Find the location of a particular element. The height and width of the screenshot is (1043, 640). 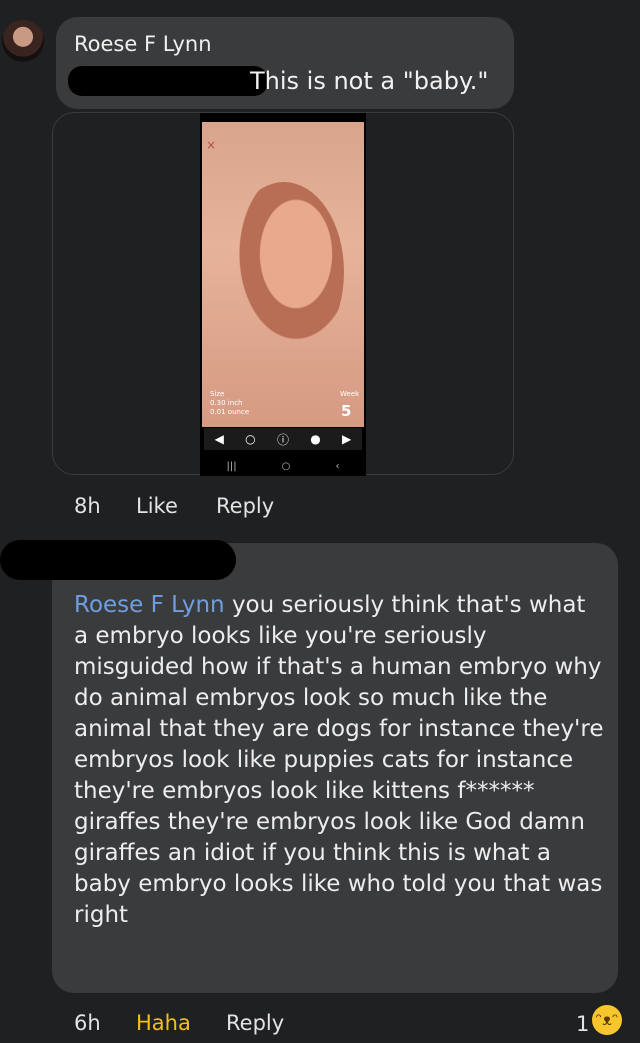

next-icon: ▶ is located at coordinates (347, 439).